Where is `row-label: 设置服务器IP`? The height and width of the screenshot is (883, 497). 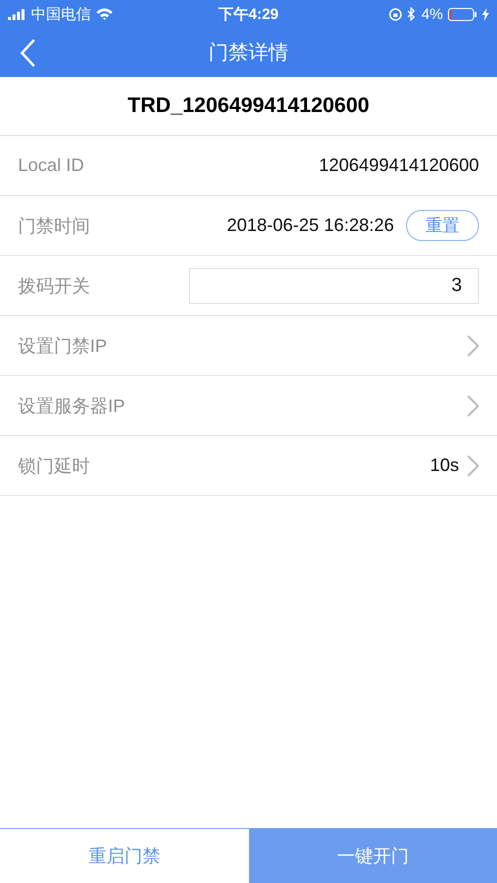
row-label: 设置服务器IP is located at coordinates (72, 406).